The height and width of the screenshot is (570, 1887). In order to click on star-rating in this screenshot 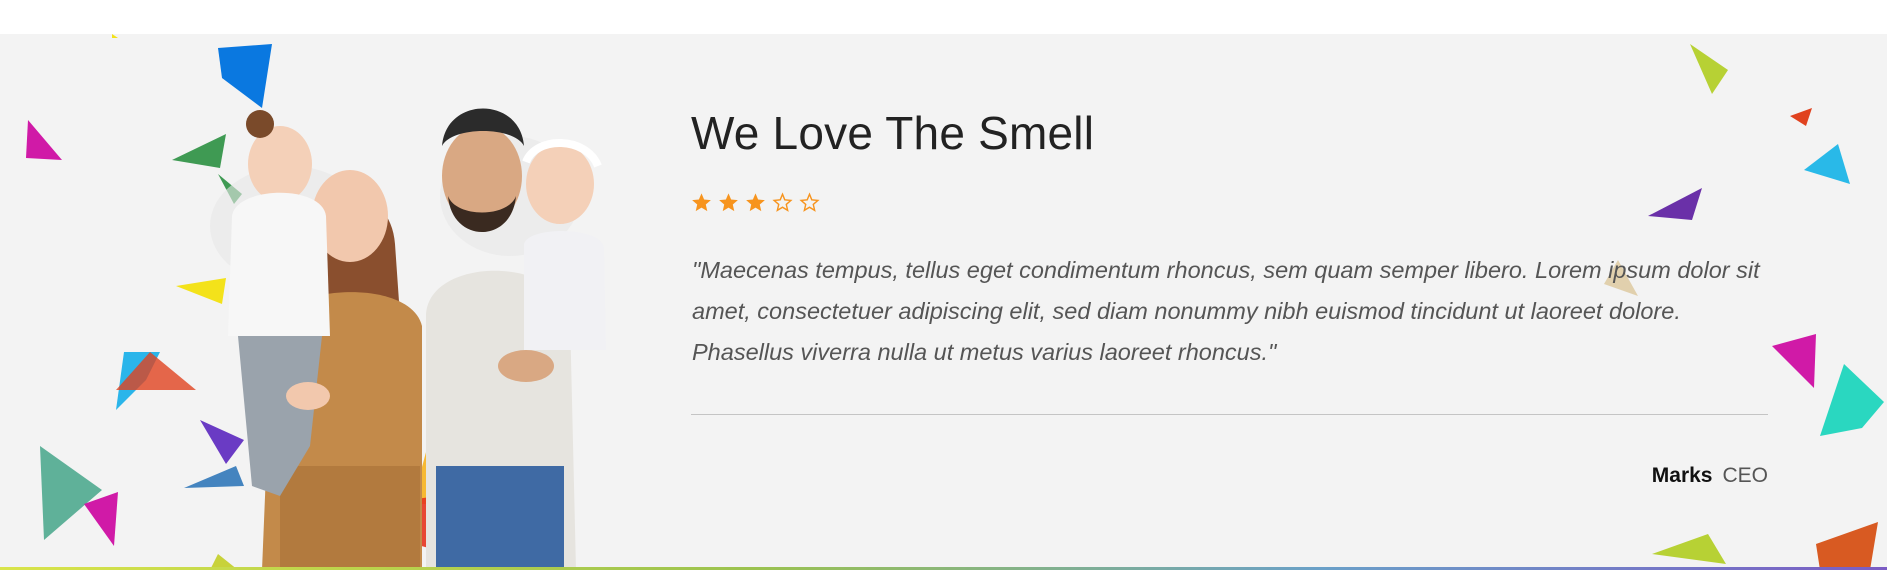, I will do `click(755, 202)`.